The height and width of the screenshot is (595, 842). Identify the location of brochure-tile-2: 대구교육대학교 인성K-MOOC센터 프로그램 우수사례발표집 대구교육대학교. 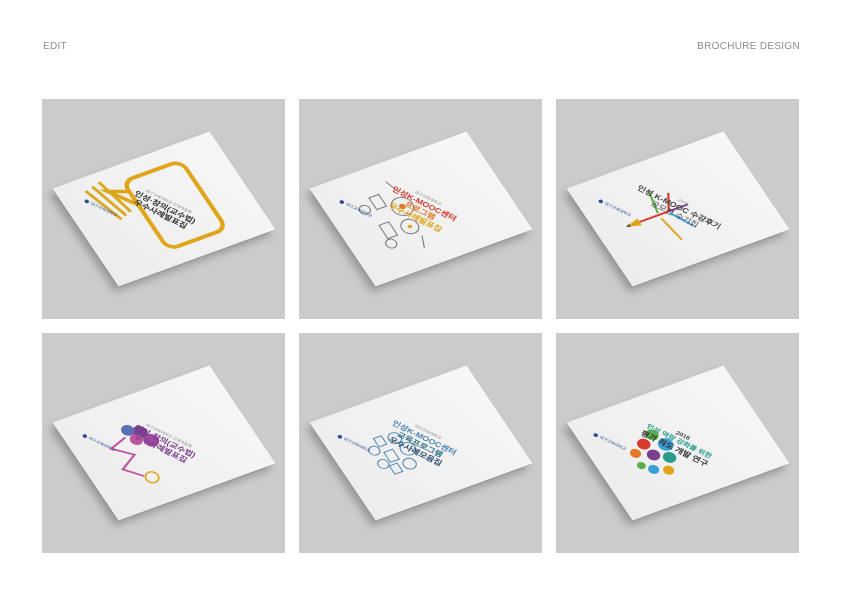
(420, 209).